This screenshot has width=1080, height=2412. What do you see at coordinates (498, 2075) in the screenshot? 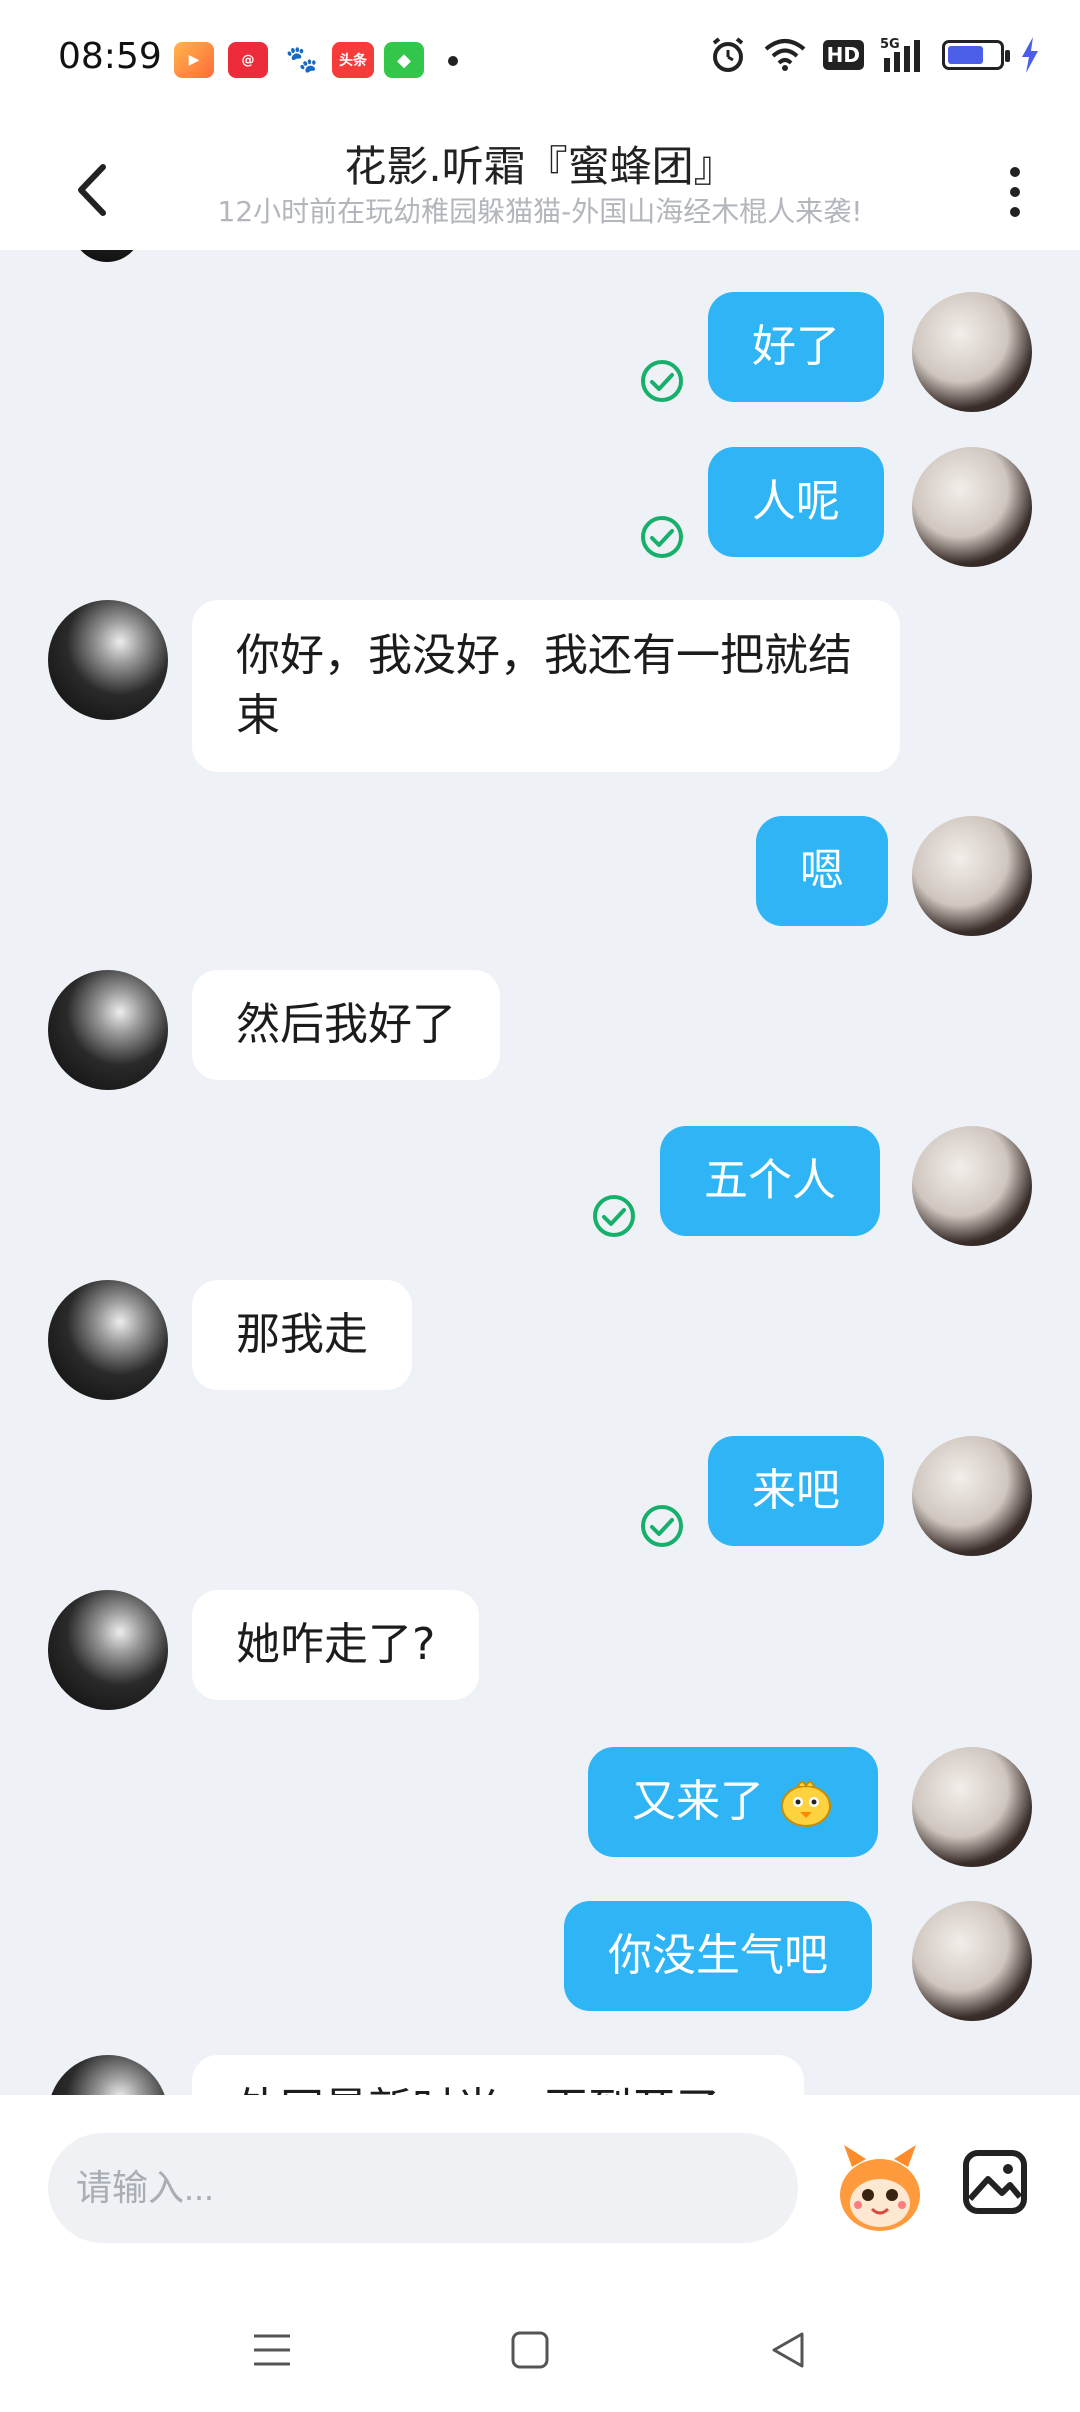
I see `message-bubble-received: 外网最新时光，再到开了` at bounding box center [498, 2075].